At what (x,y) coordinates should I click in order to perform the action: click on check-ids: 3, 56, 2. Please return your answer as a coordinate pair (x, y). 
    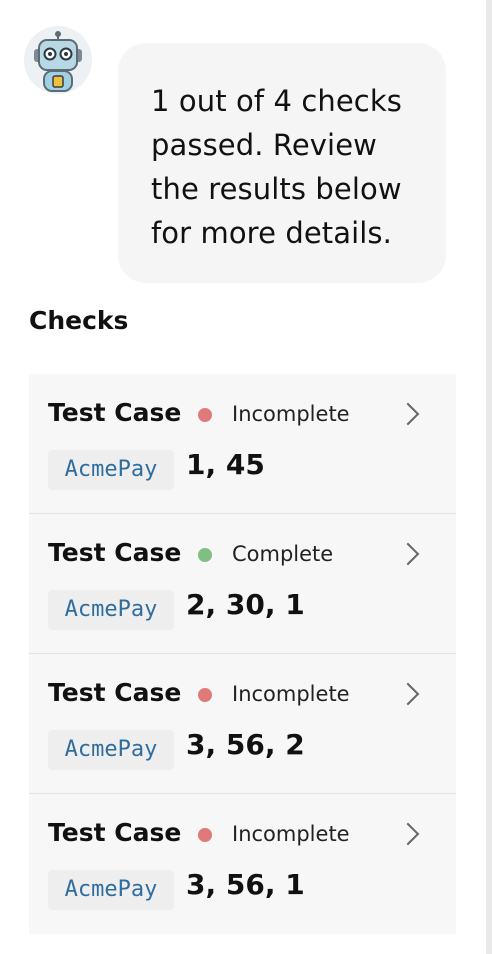
    Looking at the image, I should click on (245, 744).